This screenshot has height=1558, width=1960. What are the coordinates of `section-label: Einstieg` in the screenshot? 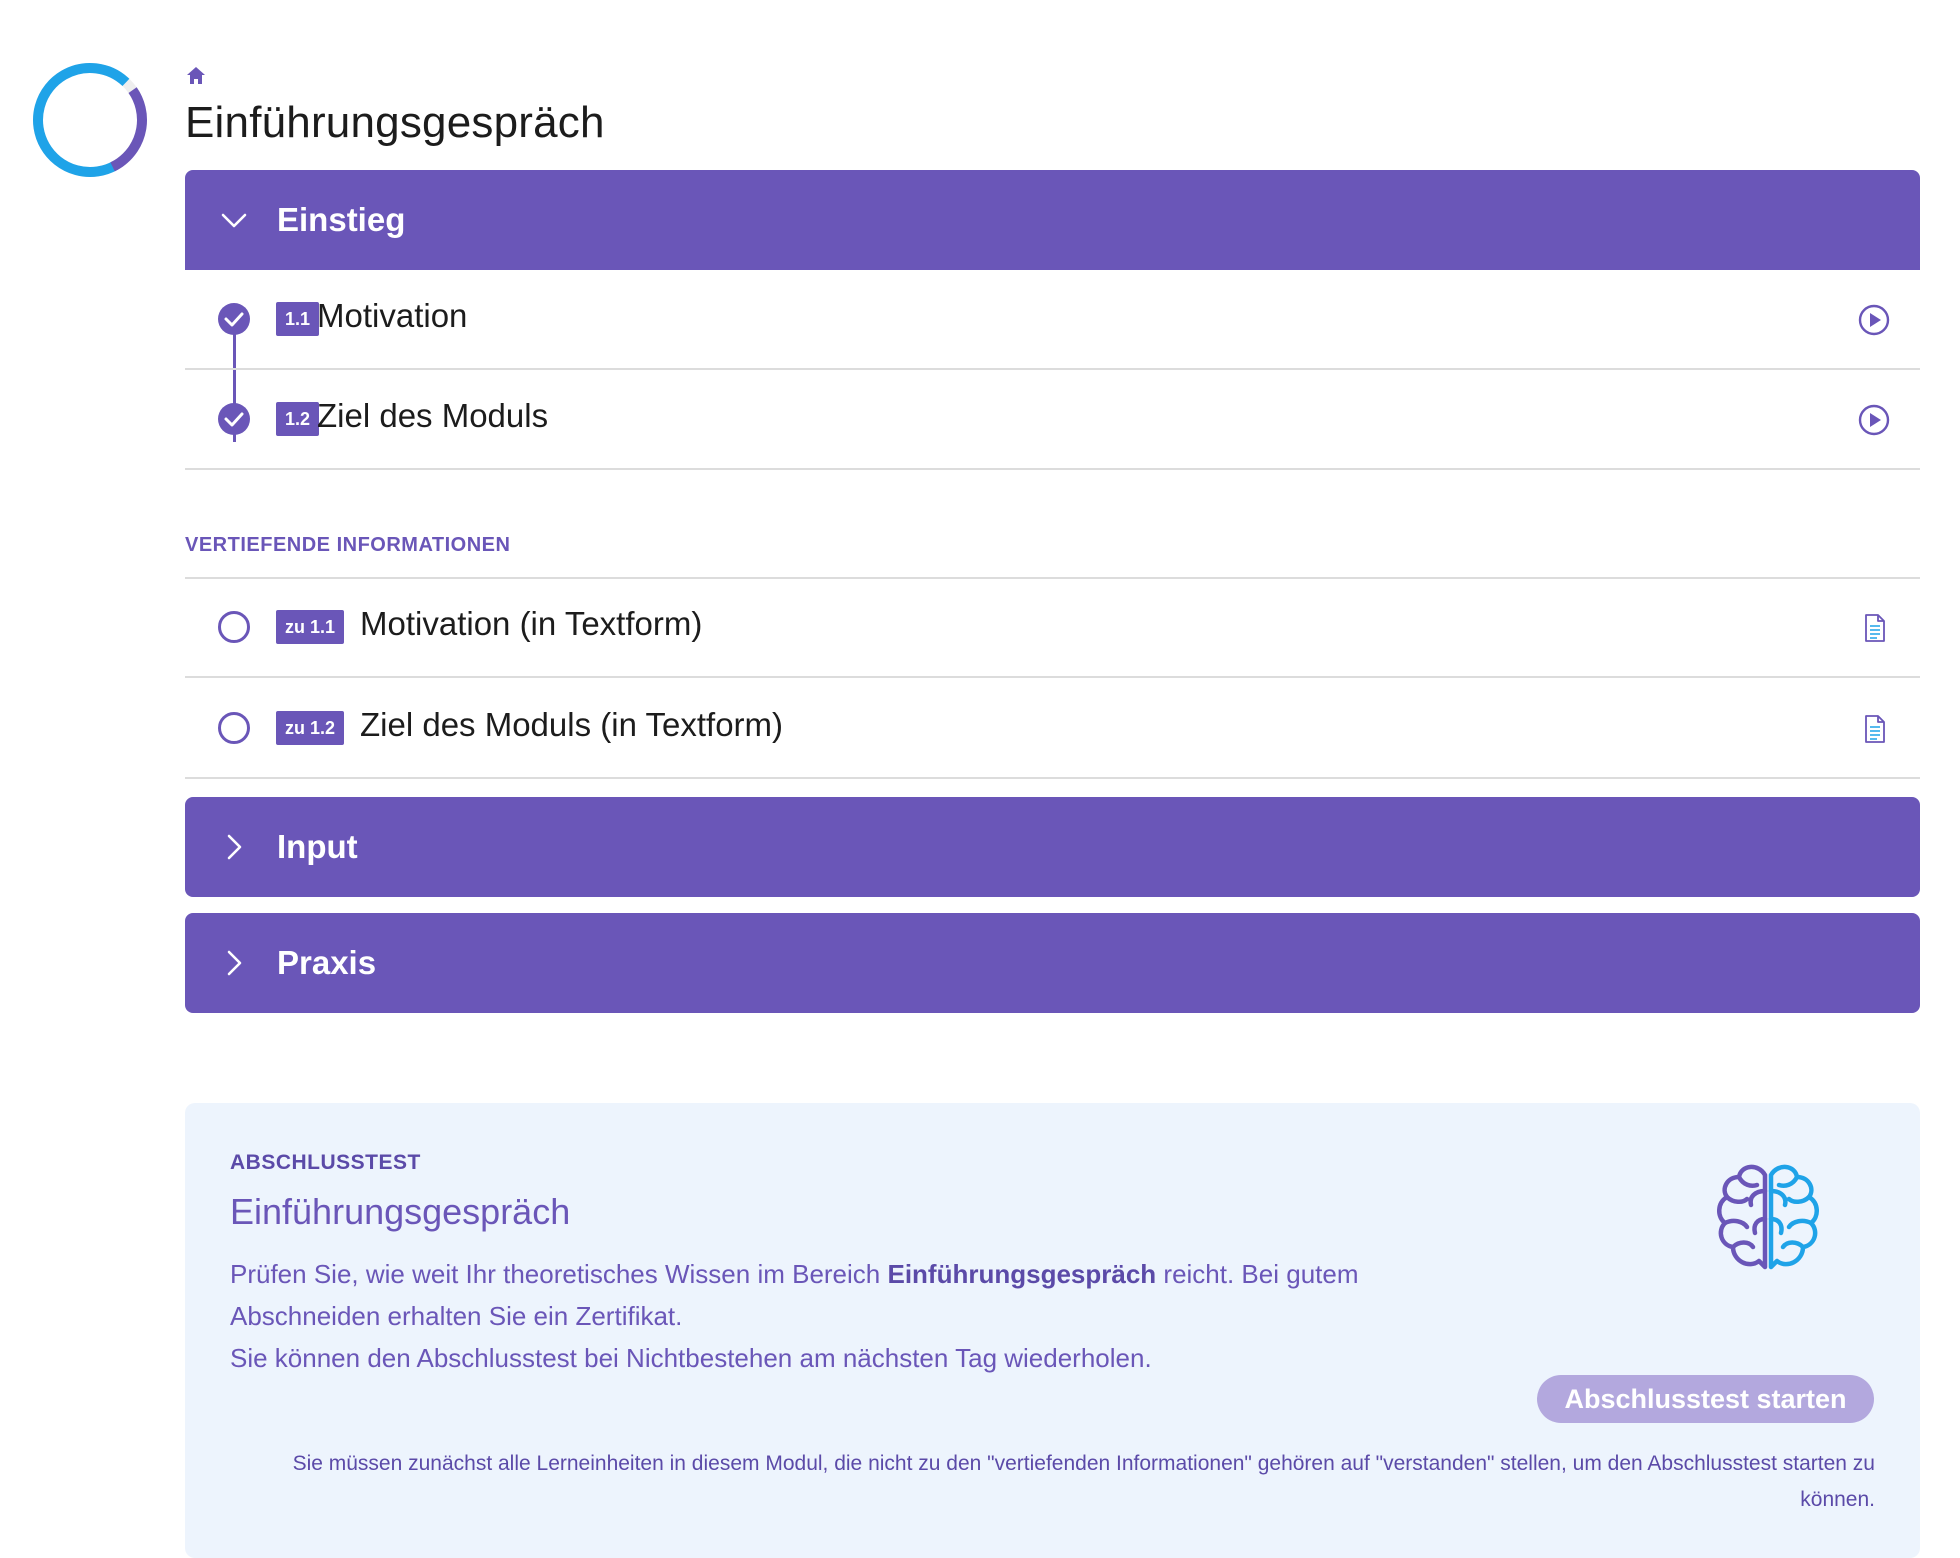 It's located at (341, 219).